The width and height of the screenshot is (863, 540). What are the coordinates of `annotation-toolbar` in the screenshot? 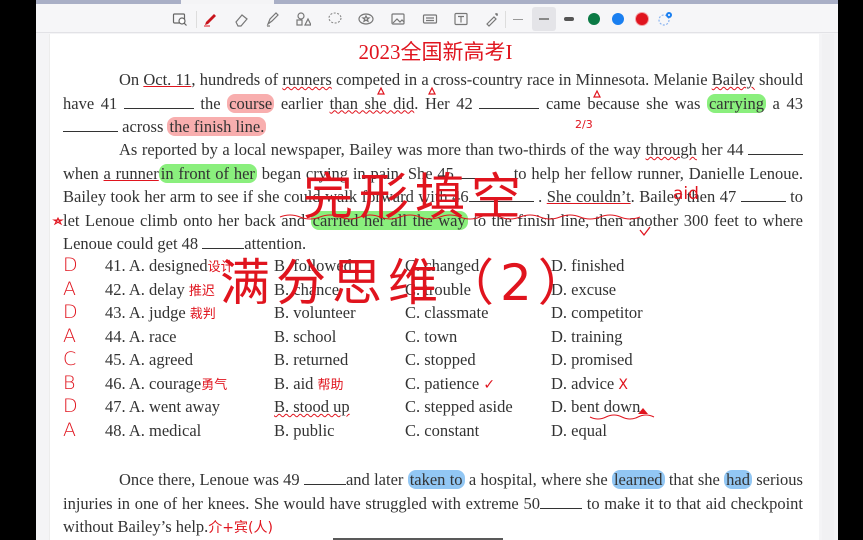 It's located at (437, 18).